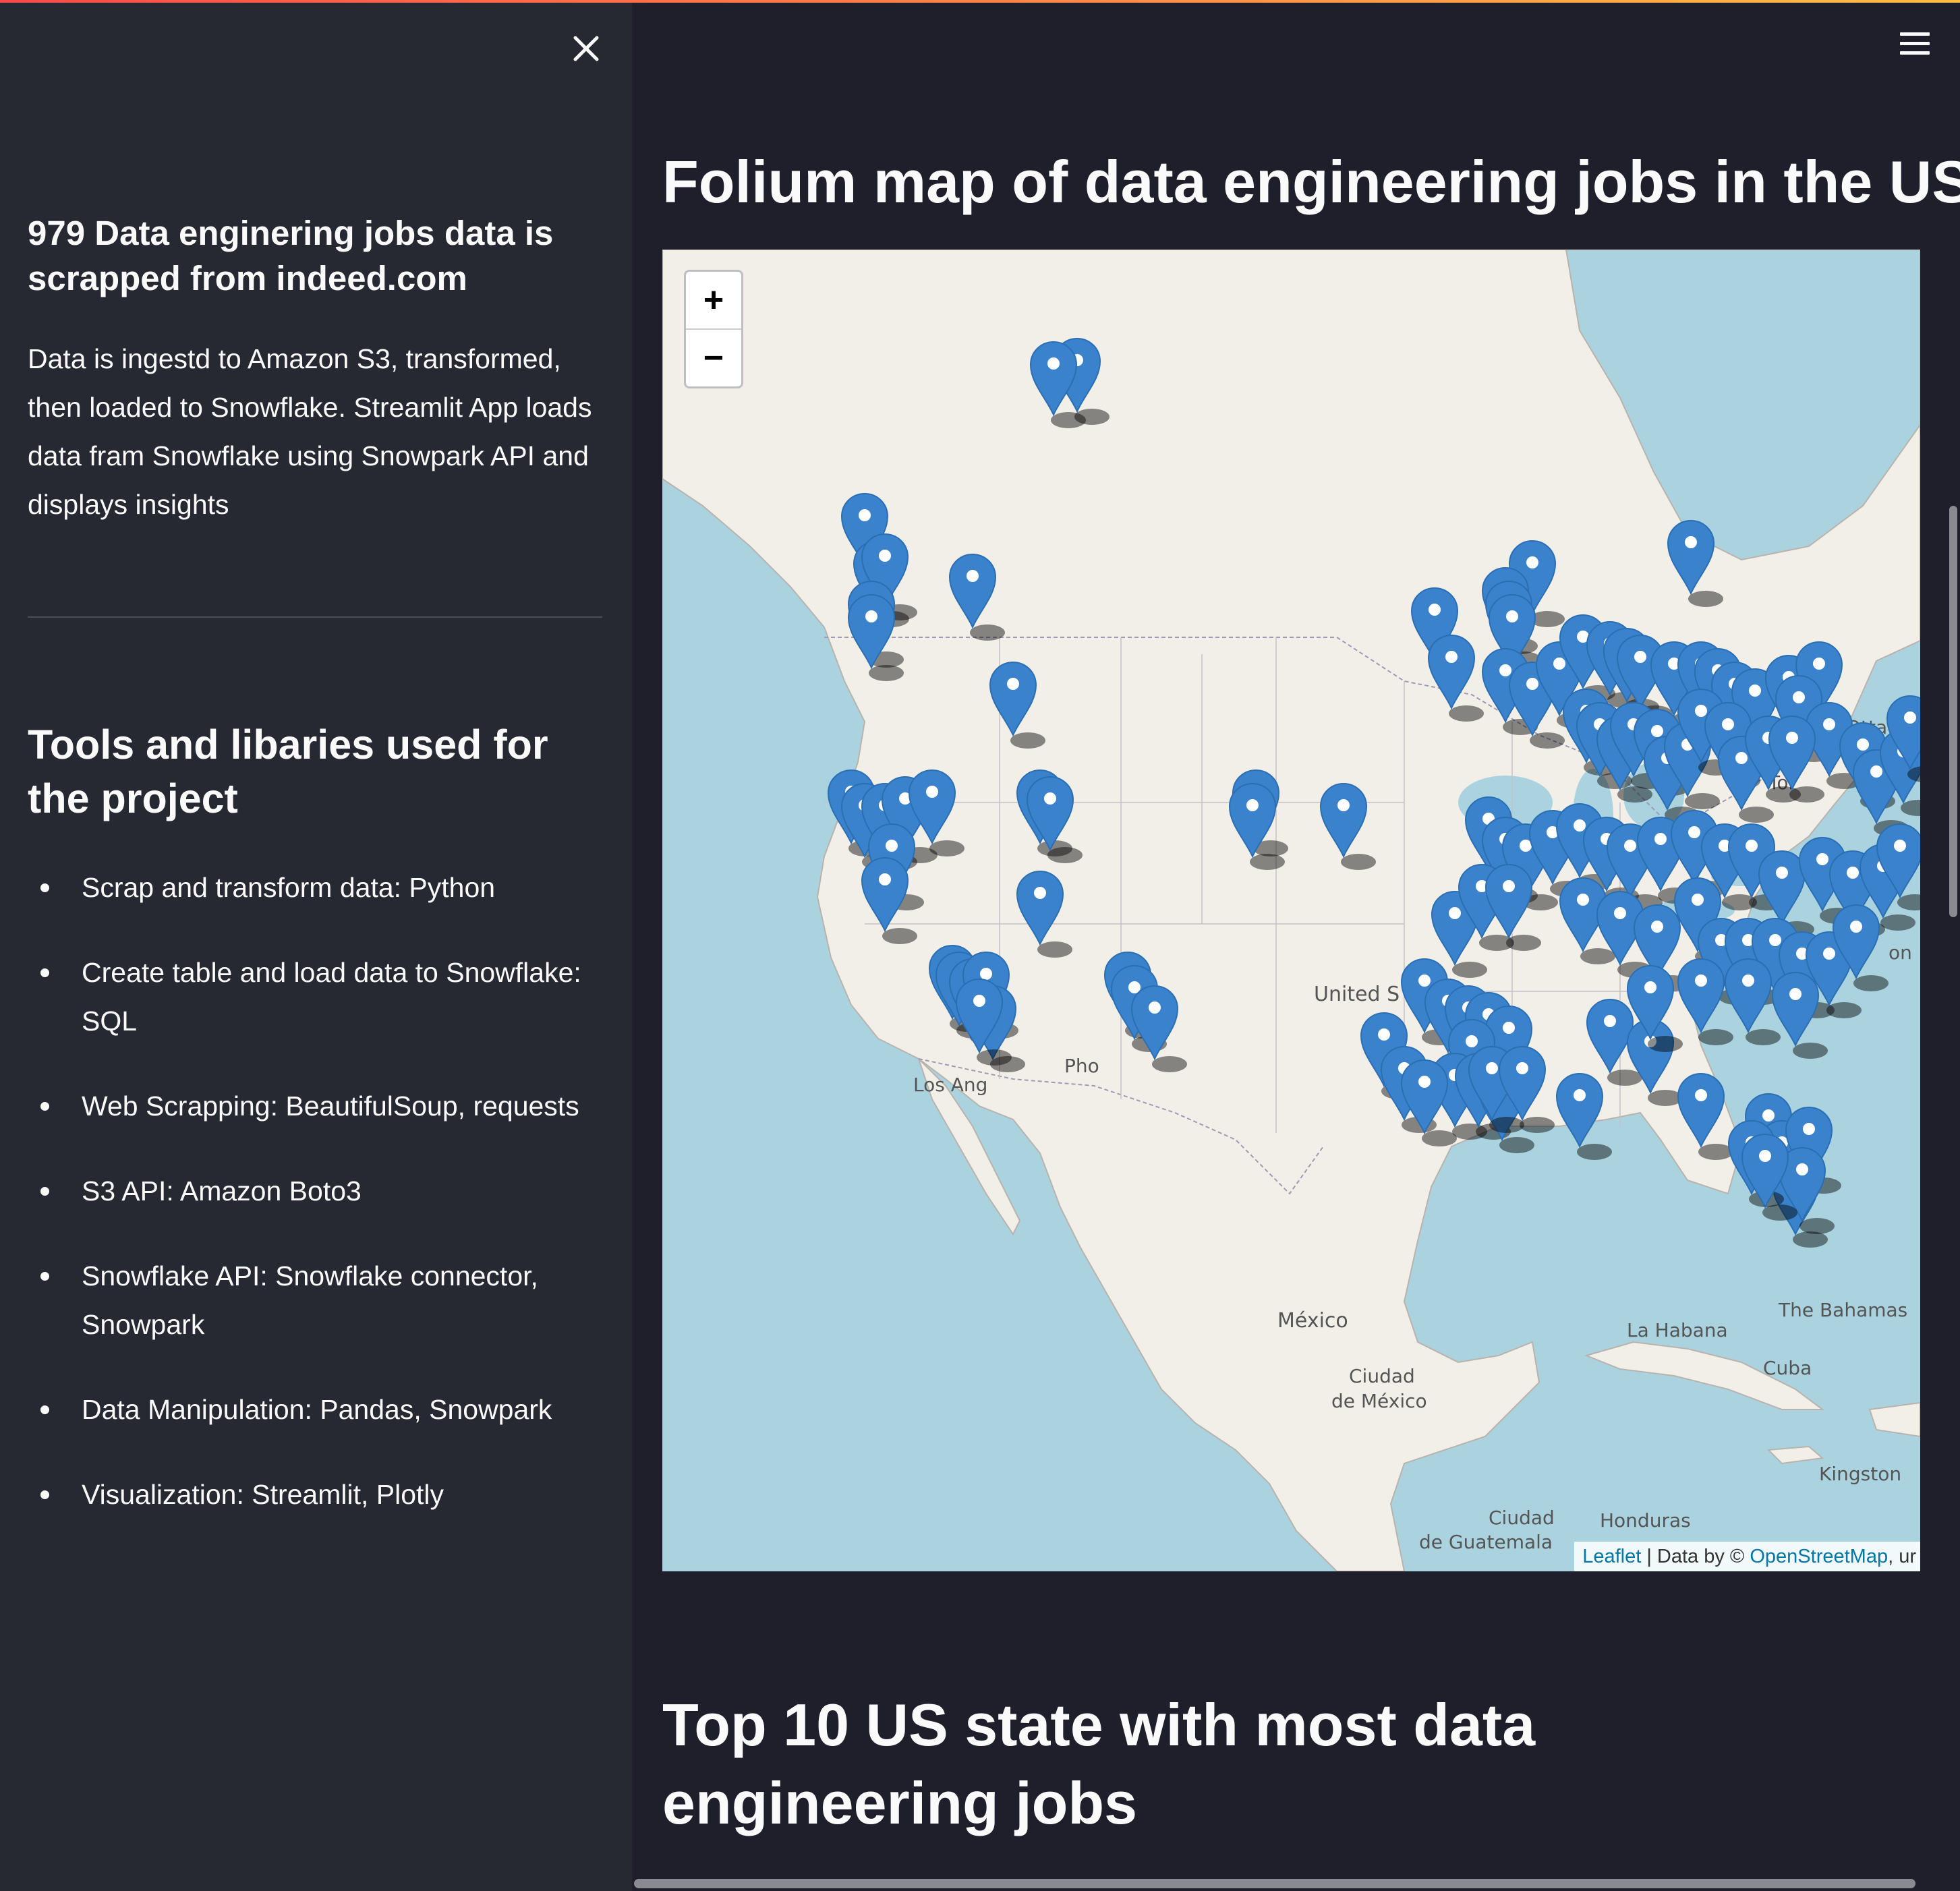  Describe the element at coordinates (1819, 1557) in the screenshot. I see `openstreetmap-link: OpenStreetMap` at that location.